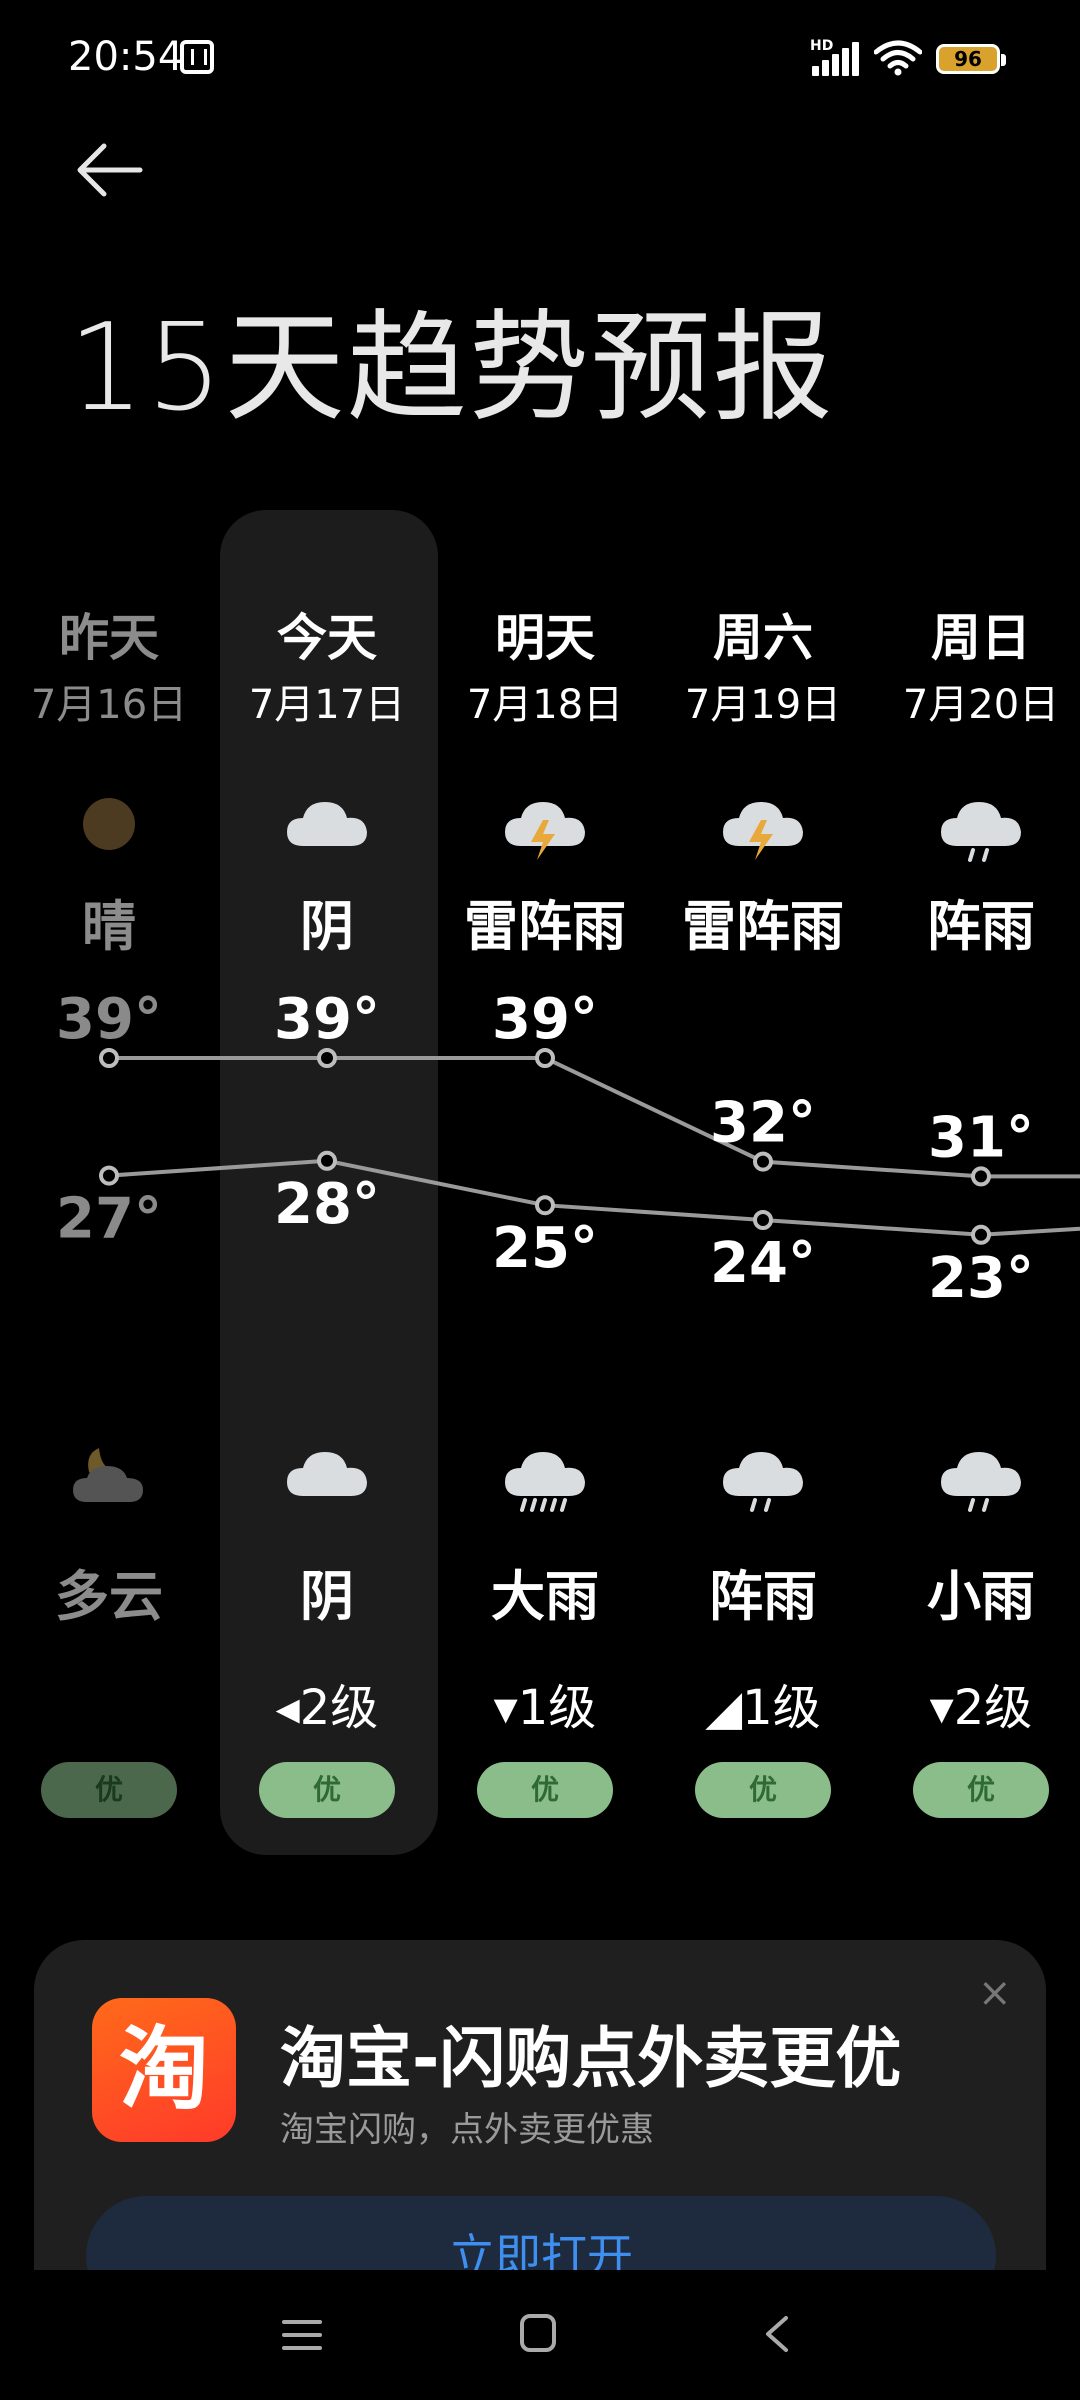 Image resolution: width=1080 pixels, height=2400 pixels. Describe the element at coordinates (981, 705) in the screenshot. I see `day-date: 7月20日` at that location.